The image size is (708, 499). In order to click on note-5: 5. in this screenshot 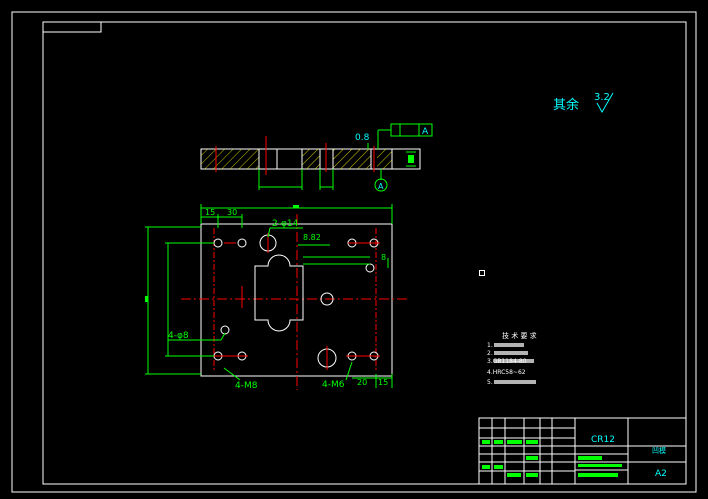, I will do `click(490, 382)`.